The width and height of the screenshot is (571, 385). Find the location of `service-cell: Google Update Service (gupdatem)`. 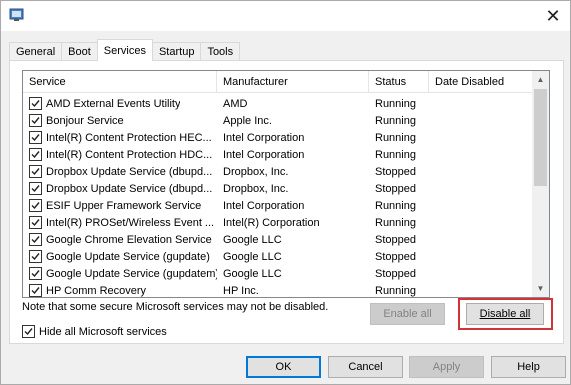

service-cell: Google Update Service (gupdatem) is located at coordinates (120, 273).